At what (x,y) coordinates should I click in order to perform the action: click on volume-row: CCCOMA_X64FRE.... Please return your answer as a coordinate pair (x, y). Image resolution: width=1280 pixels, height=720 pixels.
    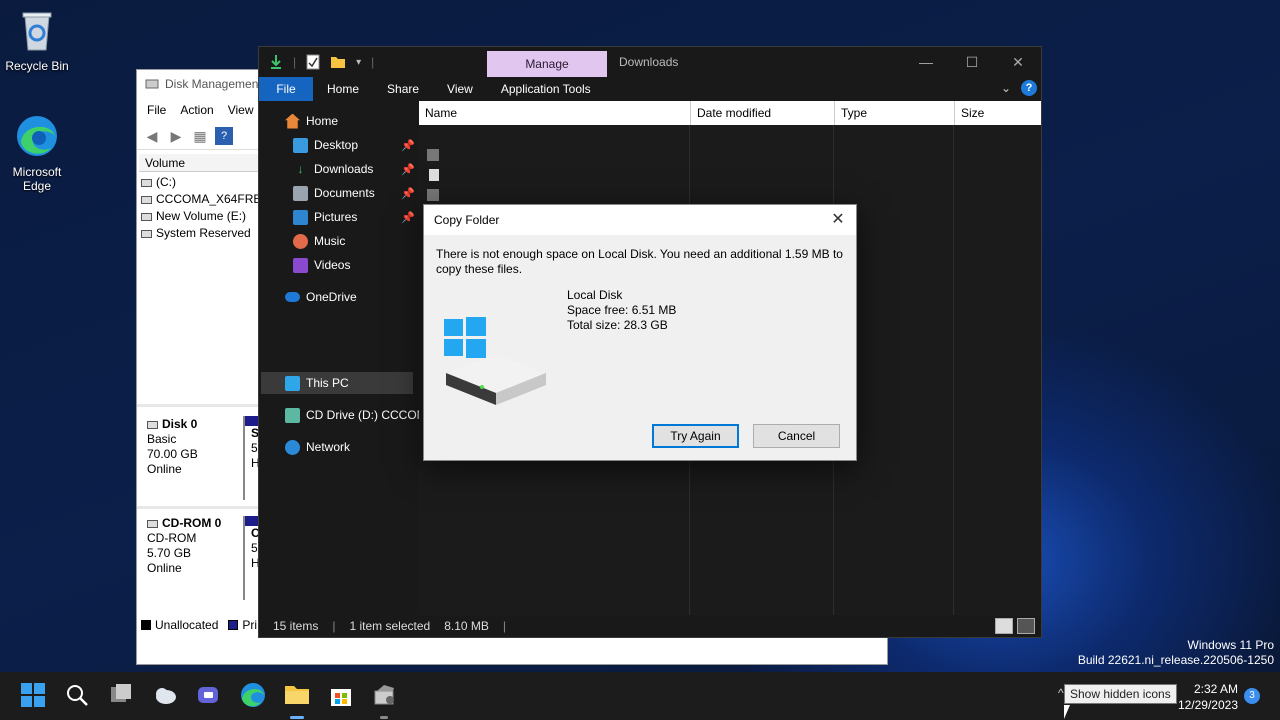
    Looking at the image, I should click on (206, 199).